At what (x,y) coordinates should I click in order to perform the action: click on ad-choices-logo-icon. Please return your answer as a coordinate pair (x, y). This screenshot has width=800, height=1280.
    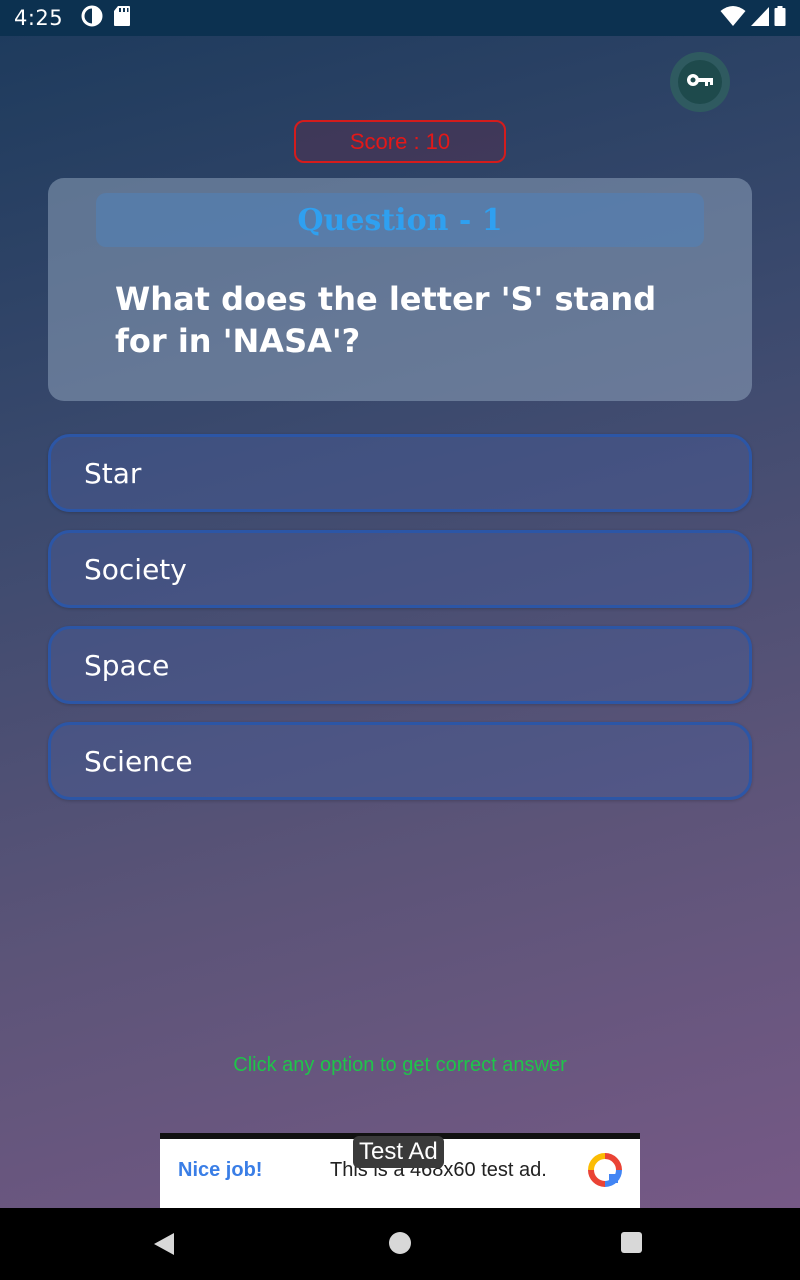
    Looking at the image, I should click on (605, 1172).